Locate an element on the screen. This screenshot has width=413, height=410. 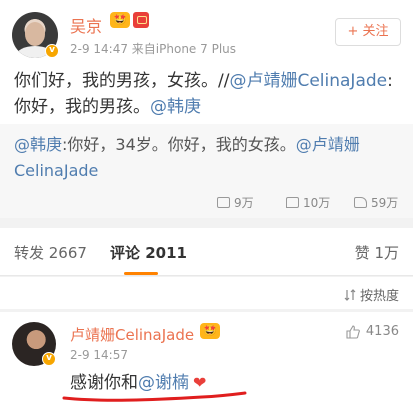
repost-count-value: 9万 is located at coordinates (244, 203).